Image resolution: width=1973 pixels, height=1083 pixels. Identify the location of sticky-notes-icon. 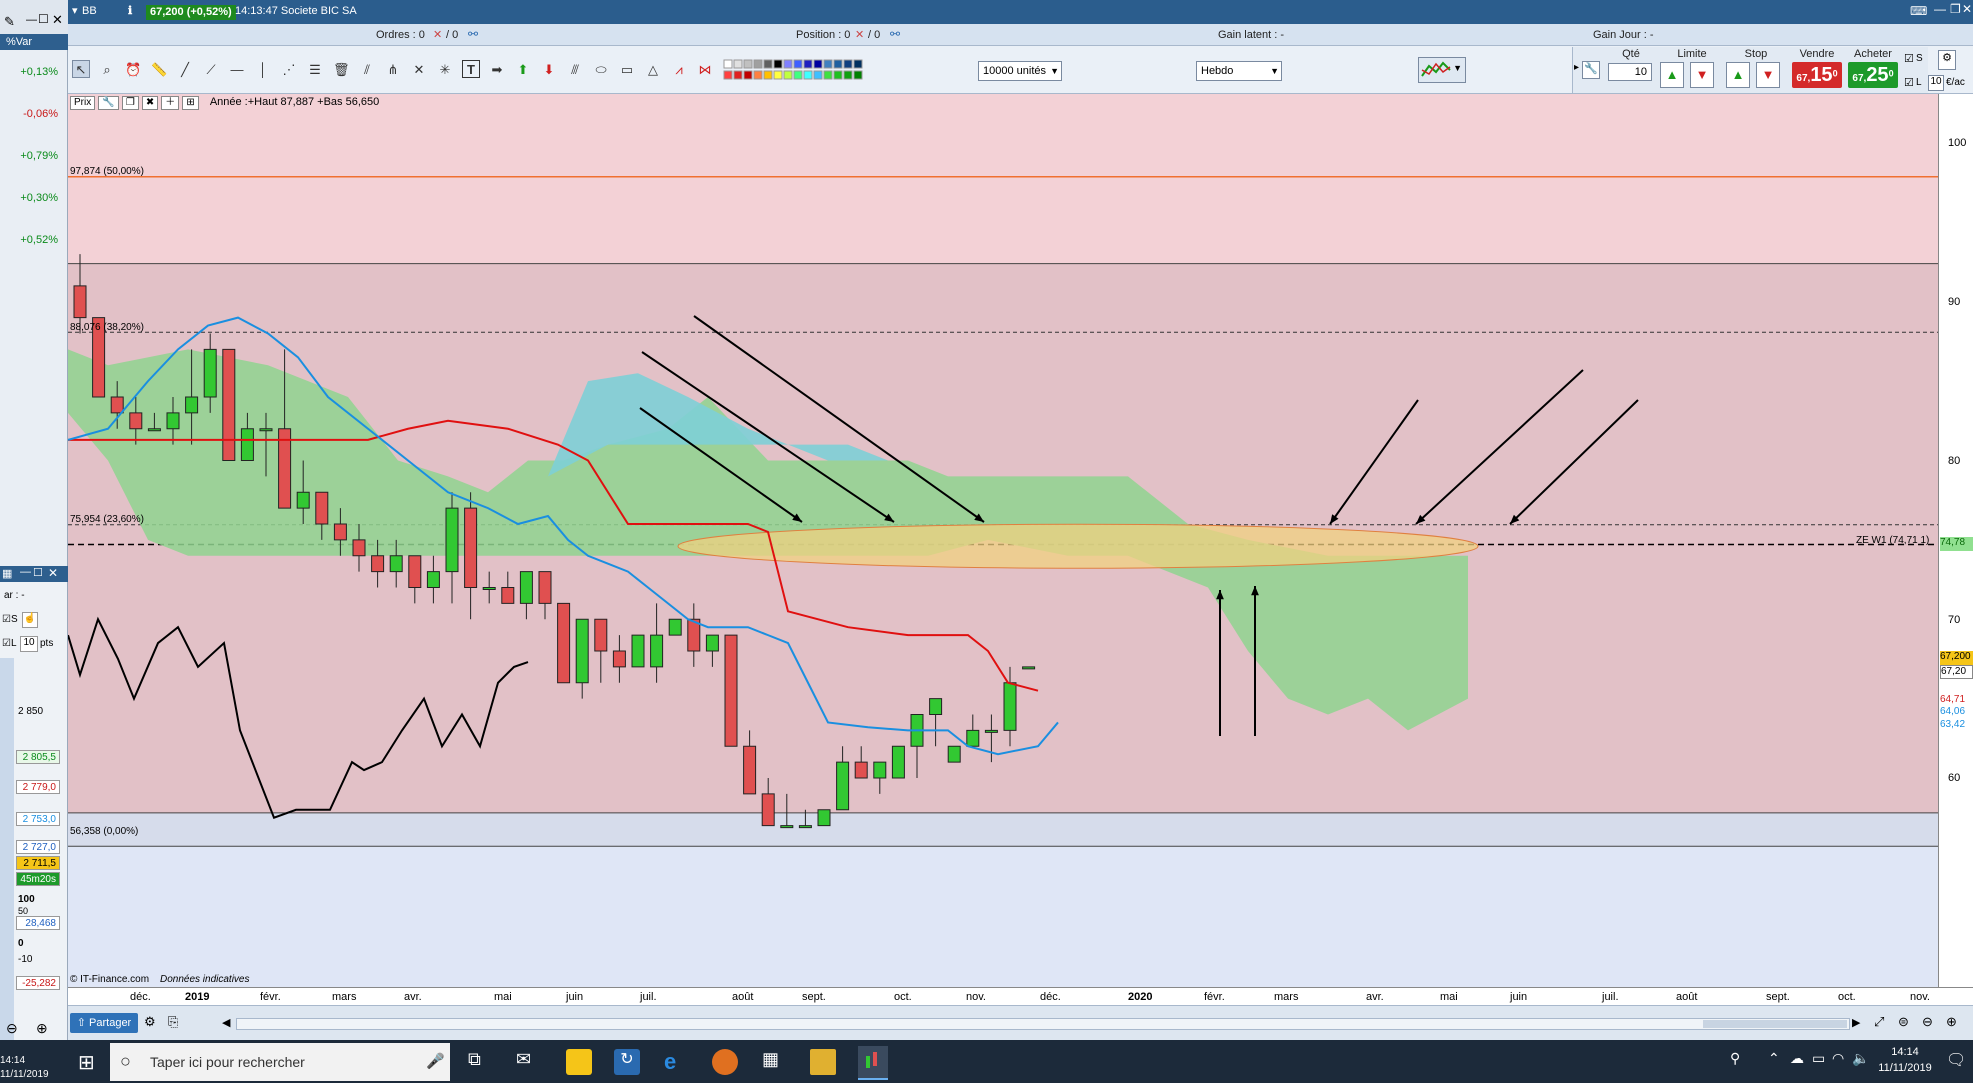
(579, 1062).